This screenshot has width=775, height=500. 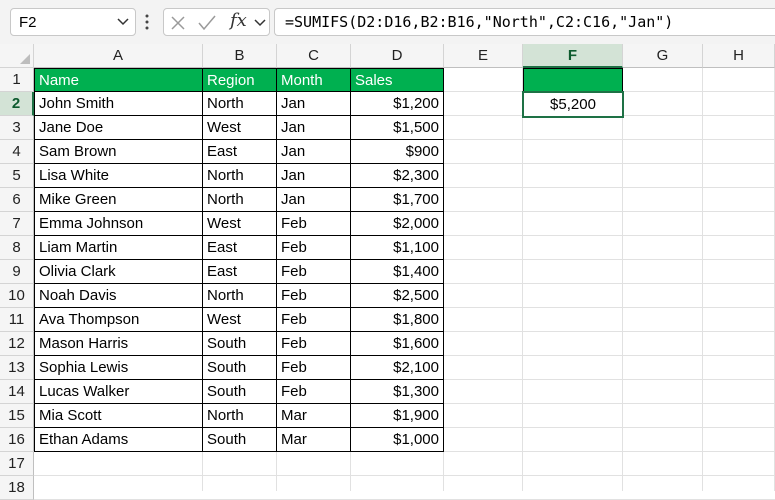 I want to click on enter-icon, so click(x=207, y=23).